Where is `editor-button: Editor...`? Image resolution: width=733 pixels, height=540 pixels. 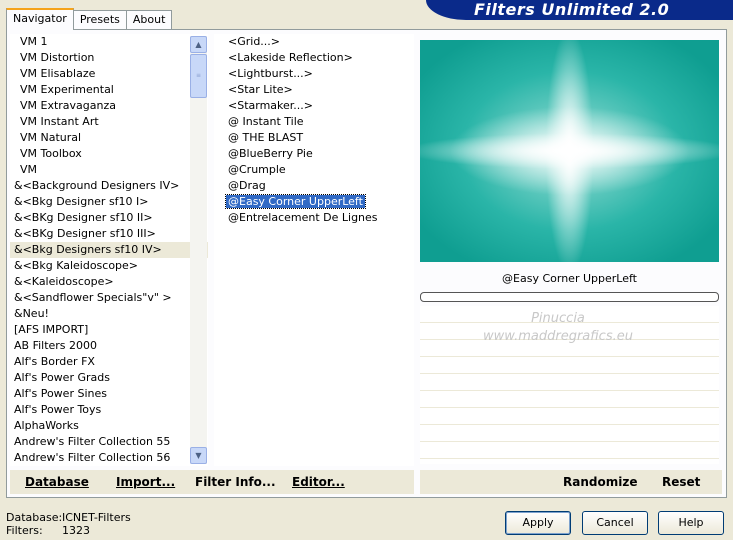 editor-button: Editor... is located at coordinates (318, 482).